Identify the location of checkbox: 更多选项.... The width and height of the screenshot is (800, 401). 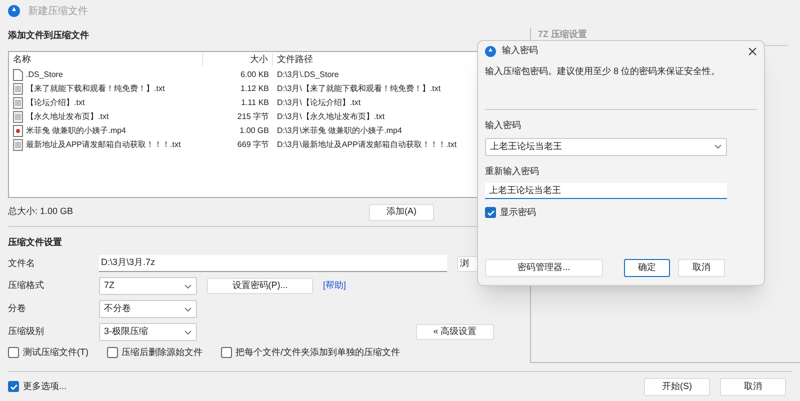
(37, 387).